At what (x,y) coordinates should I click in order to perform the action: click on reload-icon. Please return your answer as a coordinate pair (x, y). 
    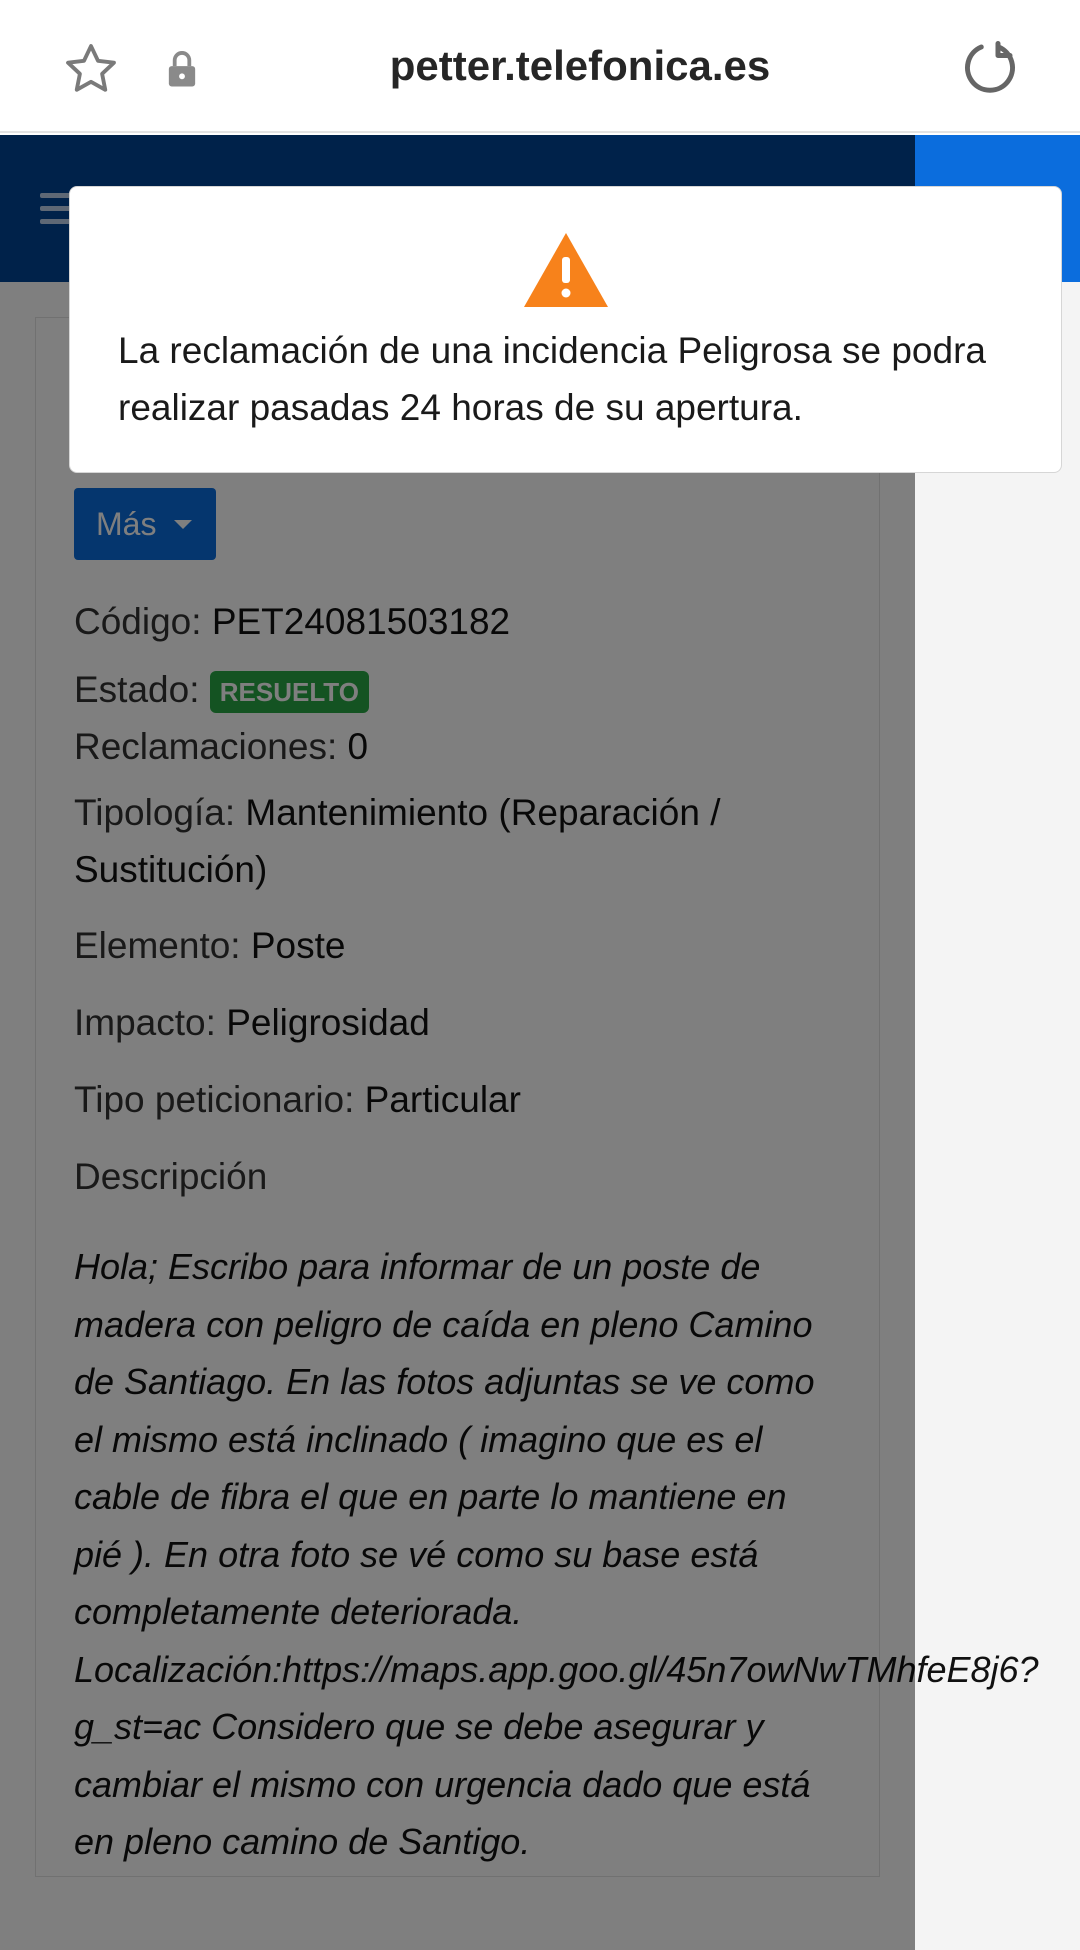
    Looking at the image, I should click on (990, 68).